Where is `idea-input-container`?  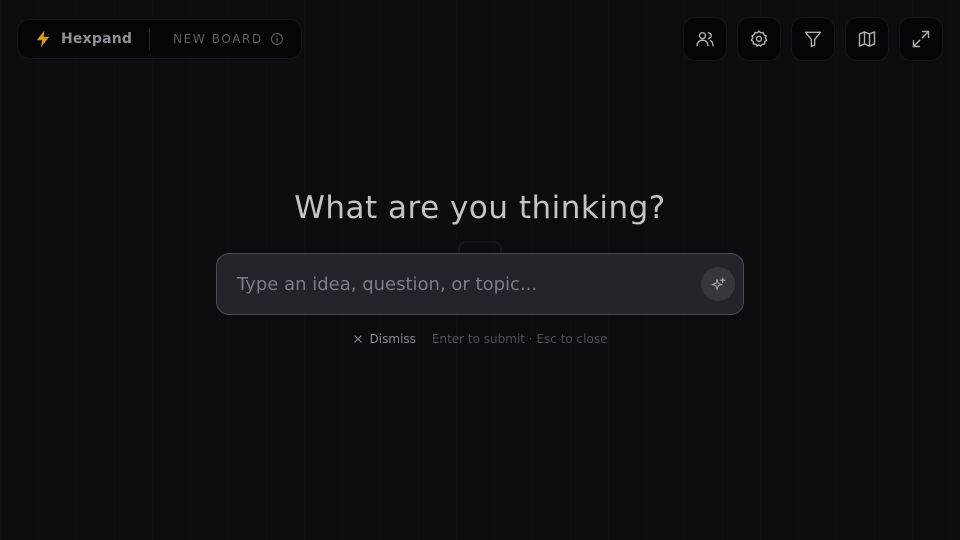 idea-input-container is located at coordinates (480, 284).